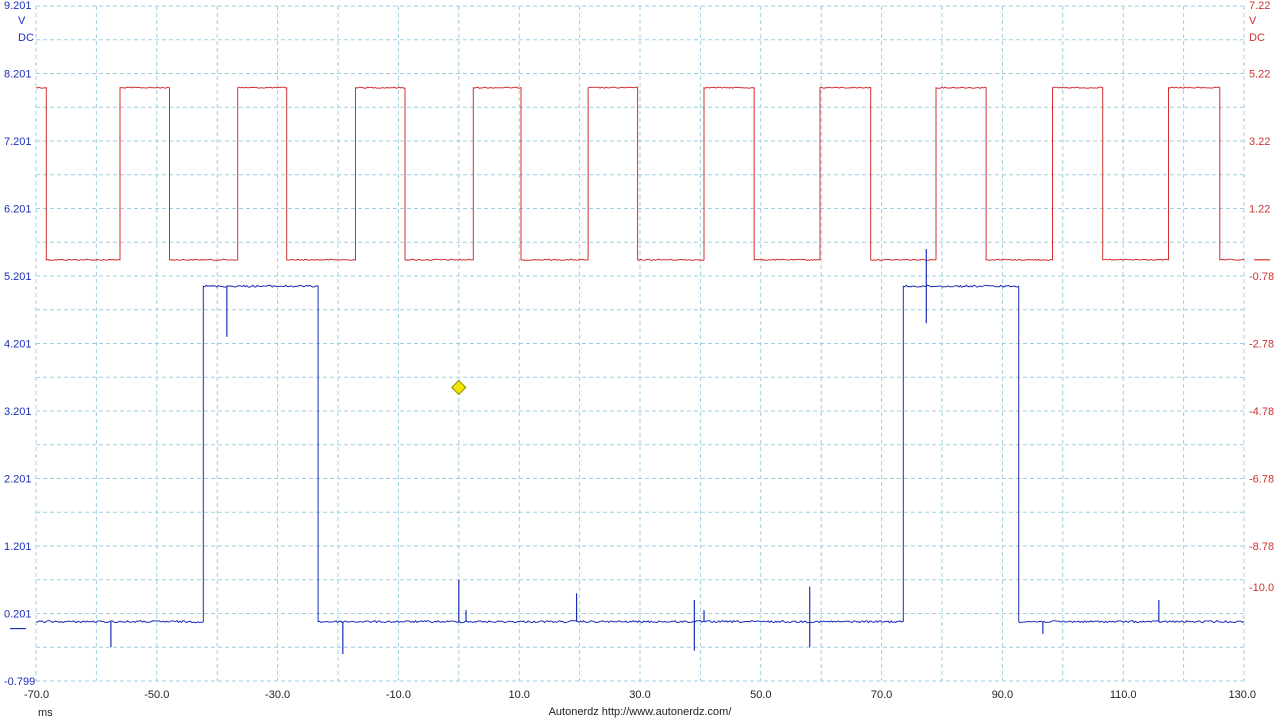  What do you see at coordinates (881, 695) in the screenshot?
I see `x-tick-label: 70.0` at bounding box center [881, 695].